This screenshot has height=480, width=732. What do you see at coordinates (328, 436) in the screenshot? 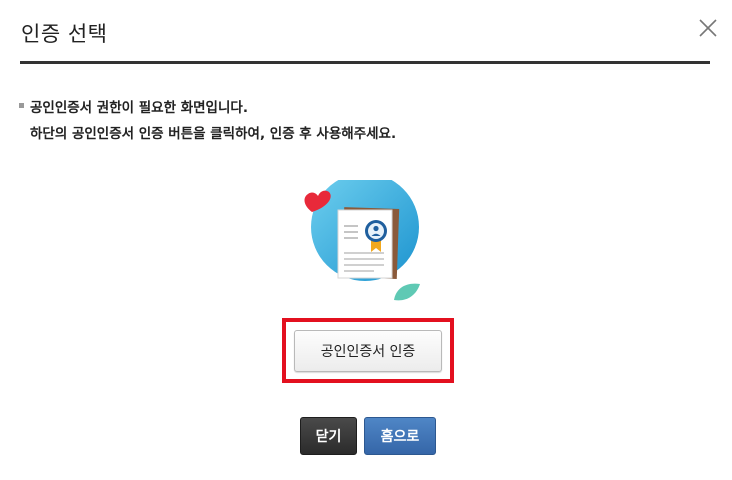
I see `close-button: 닫기` at bounding box center [328, 436].